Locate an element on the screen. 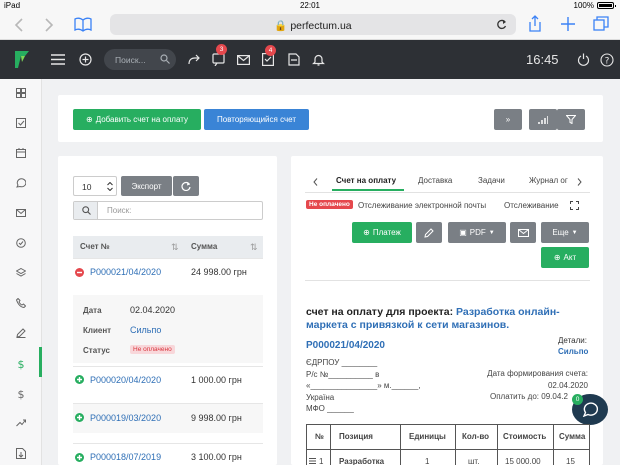 Image resolution: width=620 pixels, height=465 pixels. drag-handle-icon is located at coordinates (312, 461).